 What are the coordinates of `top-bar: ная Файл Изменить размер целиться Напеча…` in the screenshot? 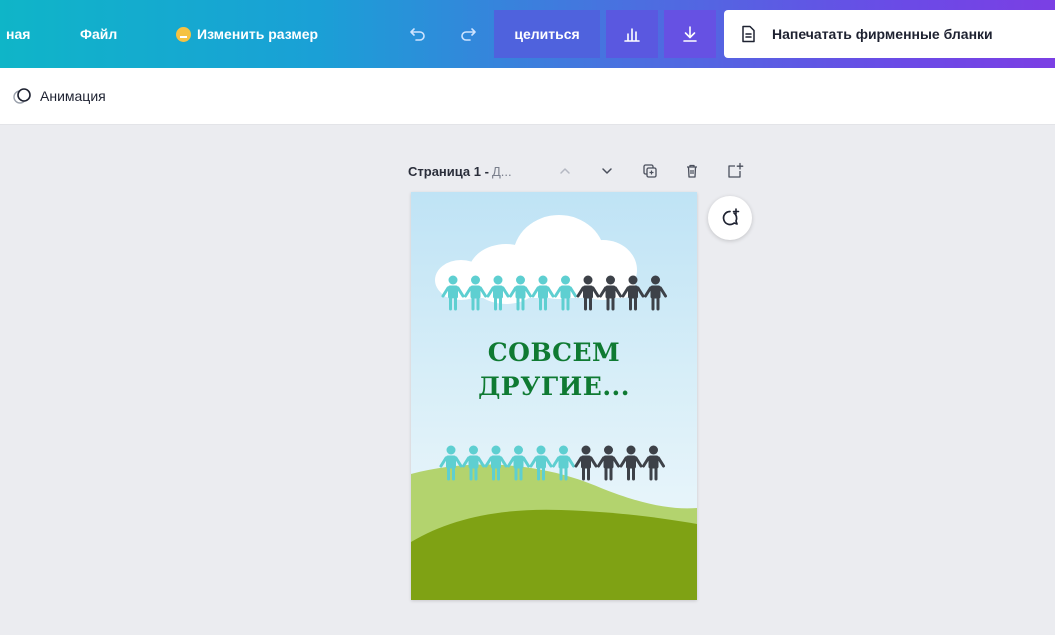 It's located at (527, 34).